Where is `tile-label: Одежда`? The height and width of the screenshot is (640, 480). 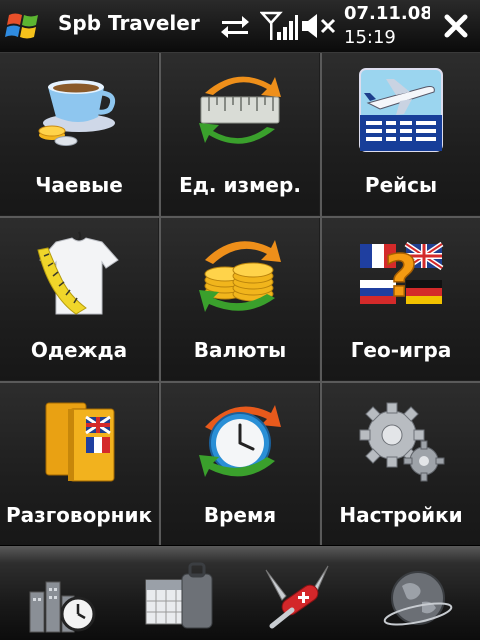 tile-label: Одежда is located at coordinates (79, 350).